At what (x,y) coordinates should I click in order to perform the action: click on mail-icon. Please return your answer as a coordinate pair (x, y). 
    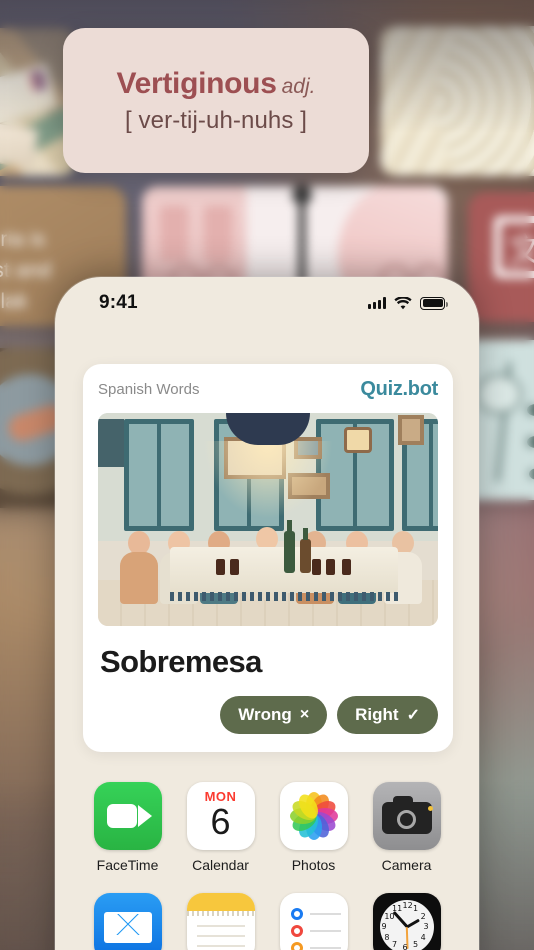
    Looking at the image, I should click on (127, 921).